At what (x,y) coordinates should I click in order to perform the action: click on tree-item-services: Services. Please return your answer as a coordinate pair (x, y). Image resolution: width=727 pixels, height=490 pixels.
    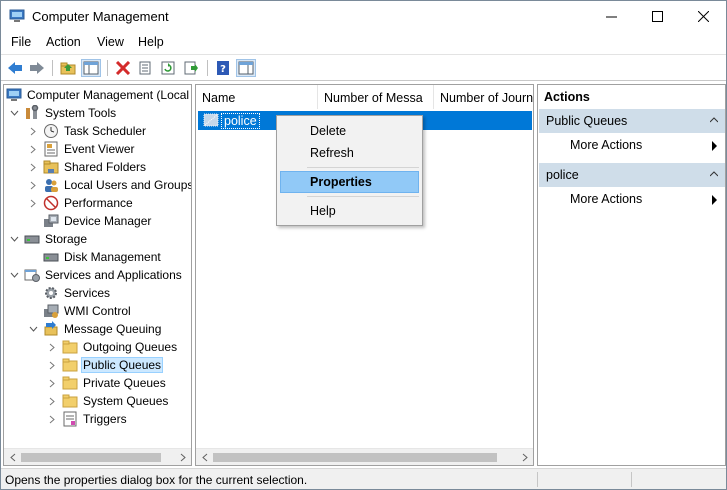
    Looking at the image, I should click on (77, 293).